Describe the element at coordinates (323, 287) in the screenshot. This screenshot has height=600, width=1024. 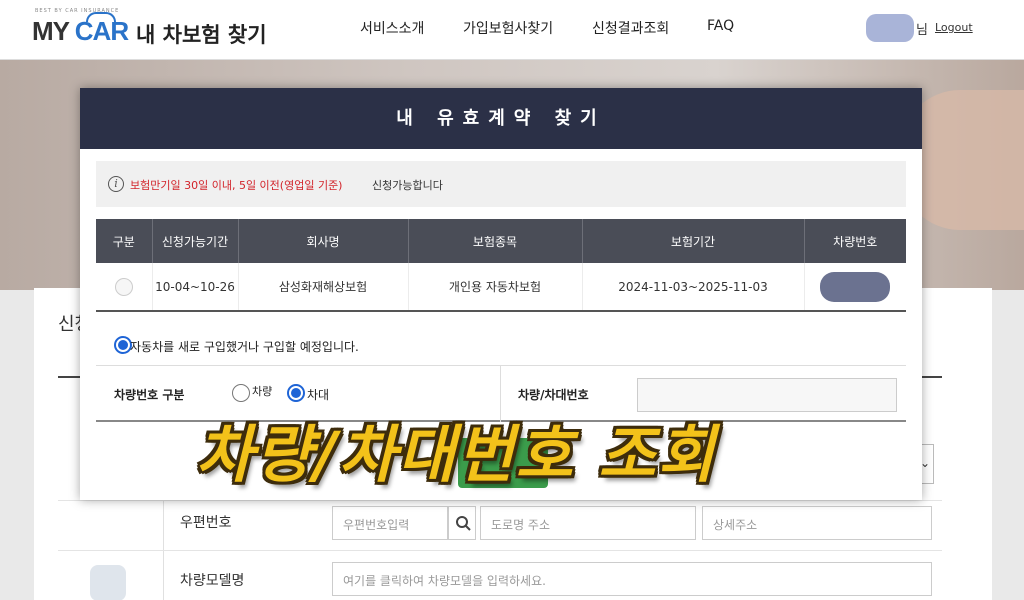
I see `cell-company: 삼성화재해상보험` at that location.